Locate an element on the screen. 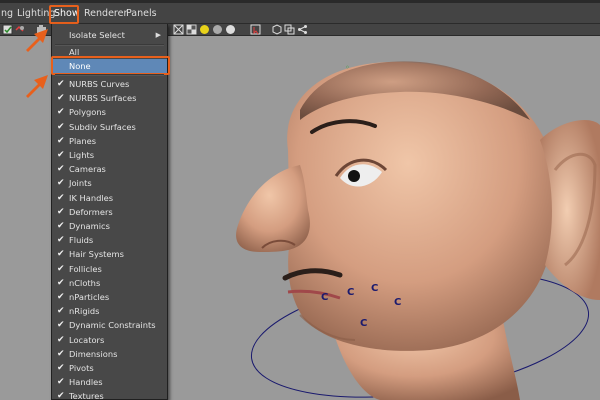 This screenshot has width=600, height=400. smooth-sphere-icon is located at coordinates (230, 29).